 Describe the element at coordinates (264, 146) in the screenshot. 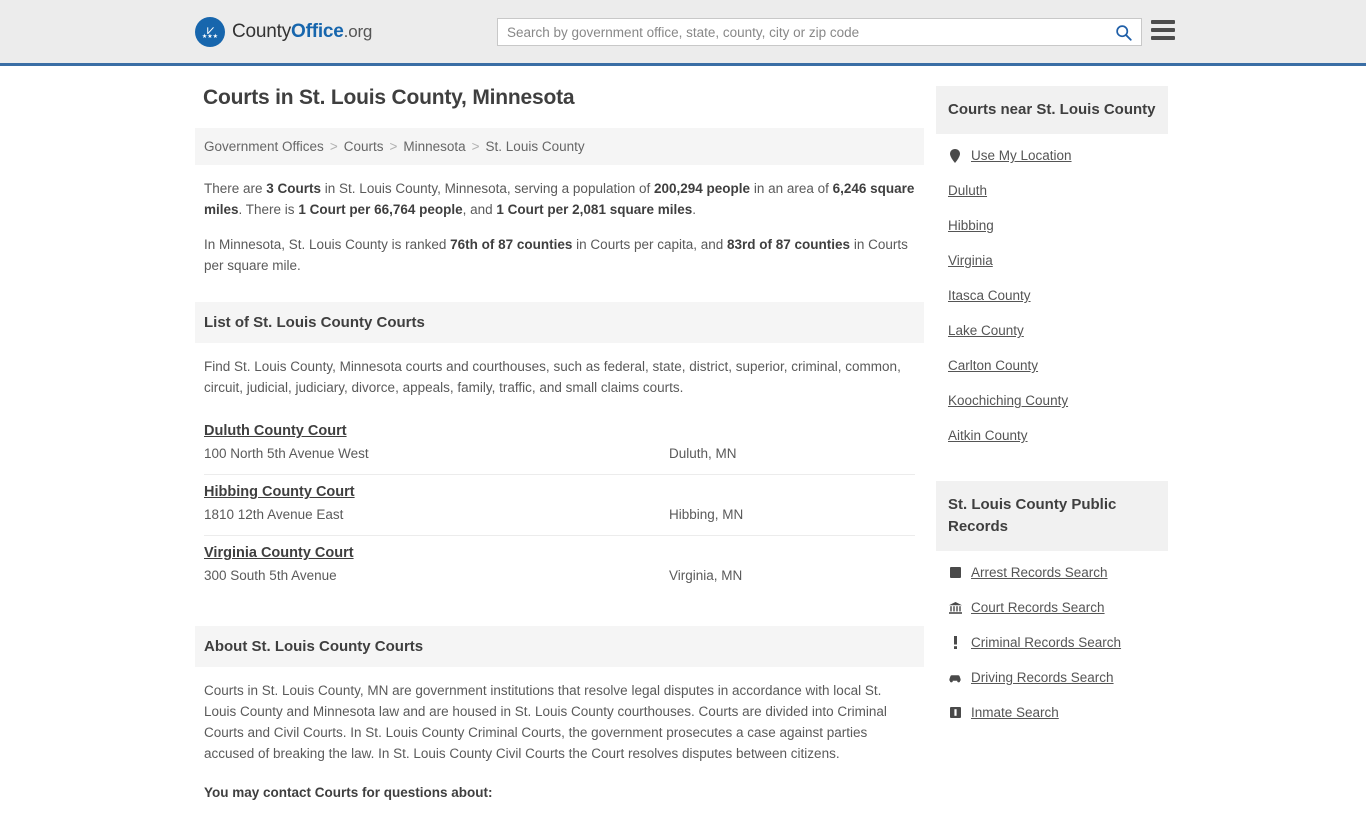

I see `breadcrumb-item-government-offices: Government Offices` at that location.